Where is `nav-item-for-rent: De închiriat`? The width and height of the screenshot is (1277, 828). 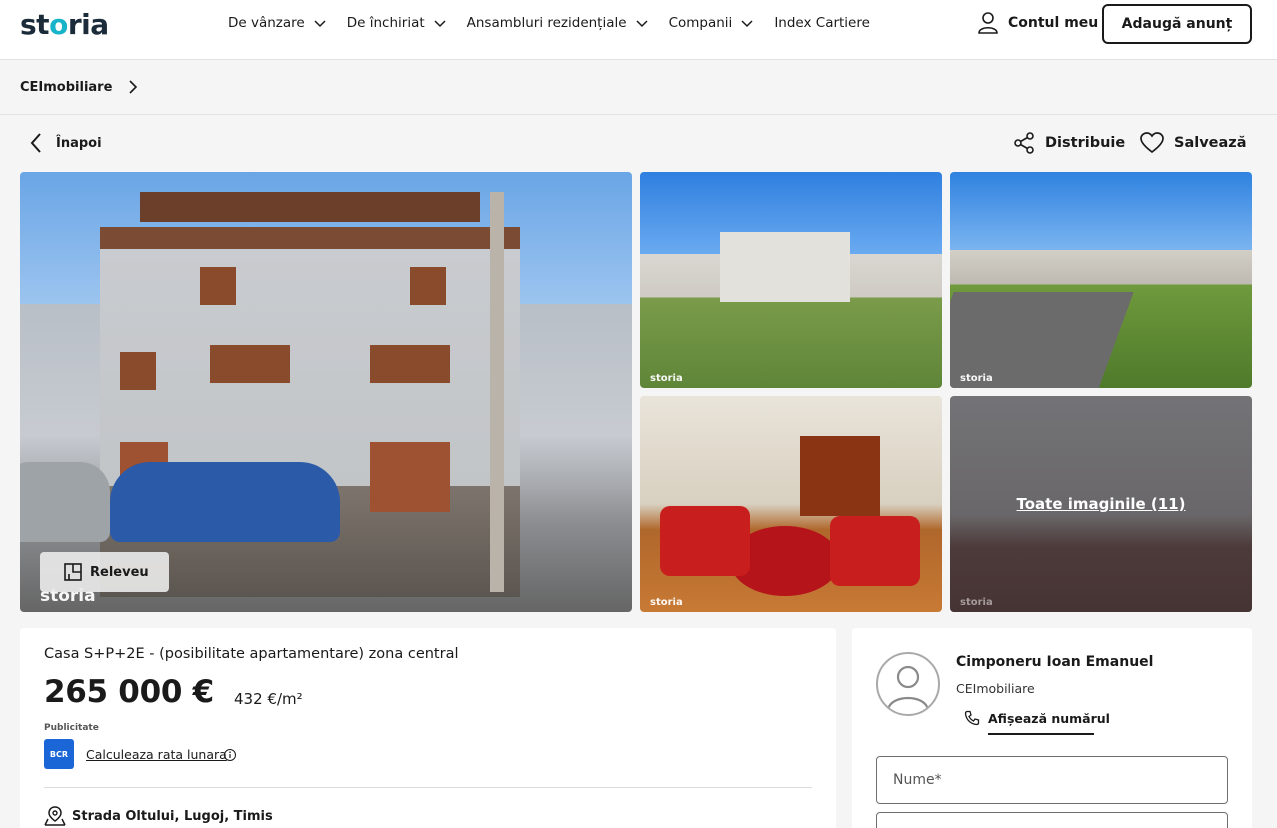 nav-item-for-rent: De închiriat is located at coordinates (397, 23).